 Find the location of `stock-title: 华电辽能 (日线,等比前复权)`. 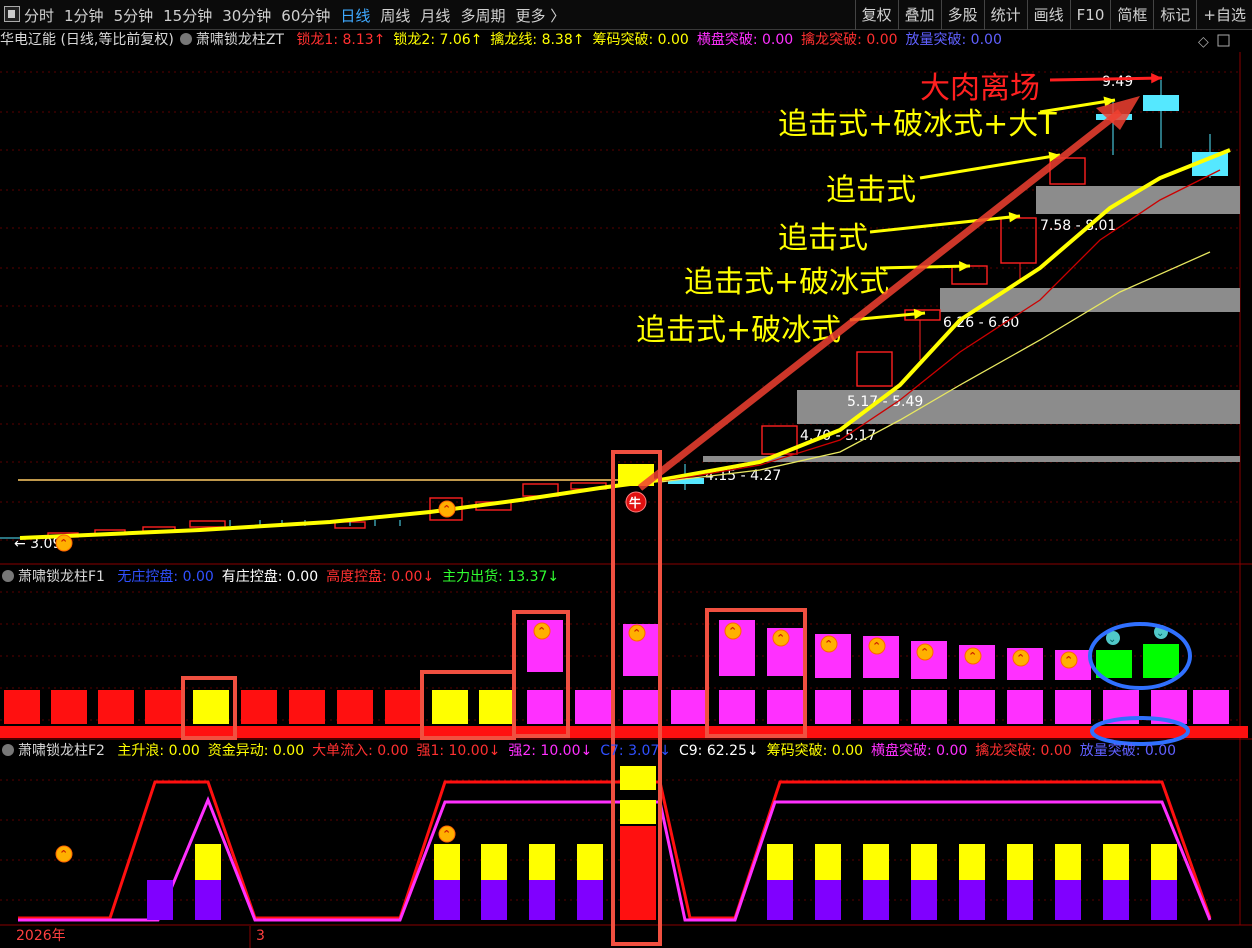

stock-title: 华电辽能 (日线,等比前复权) is located at coordinates (87, 40).